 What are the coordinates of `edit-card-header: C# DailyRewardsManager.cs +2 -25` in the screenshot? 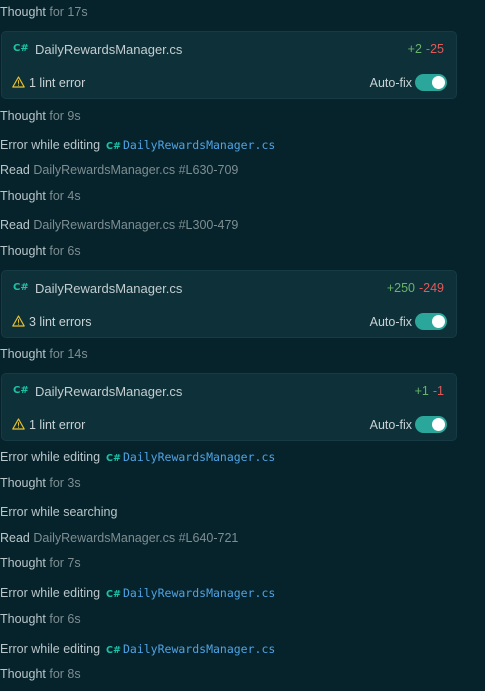 It's located at (229, 49).